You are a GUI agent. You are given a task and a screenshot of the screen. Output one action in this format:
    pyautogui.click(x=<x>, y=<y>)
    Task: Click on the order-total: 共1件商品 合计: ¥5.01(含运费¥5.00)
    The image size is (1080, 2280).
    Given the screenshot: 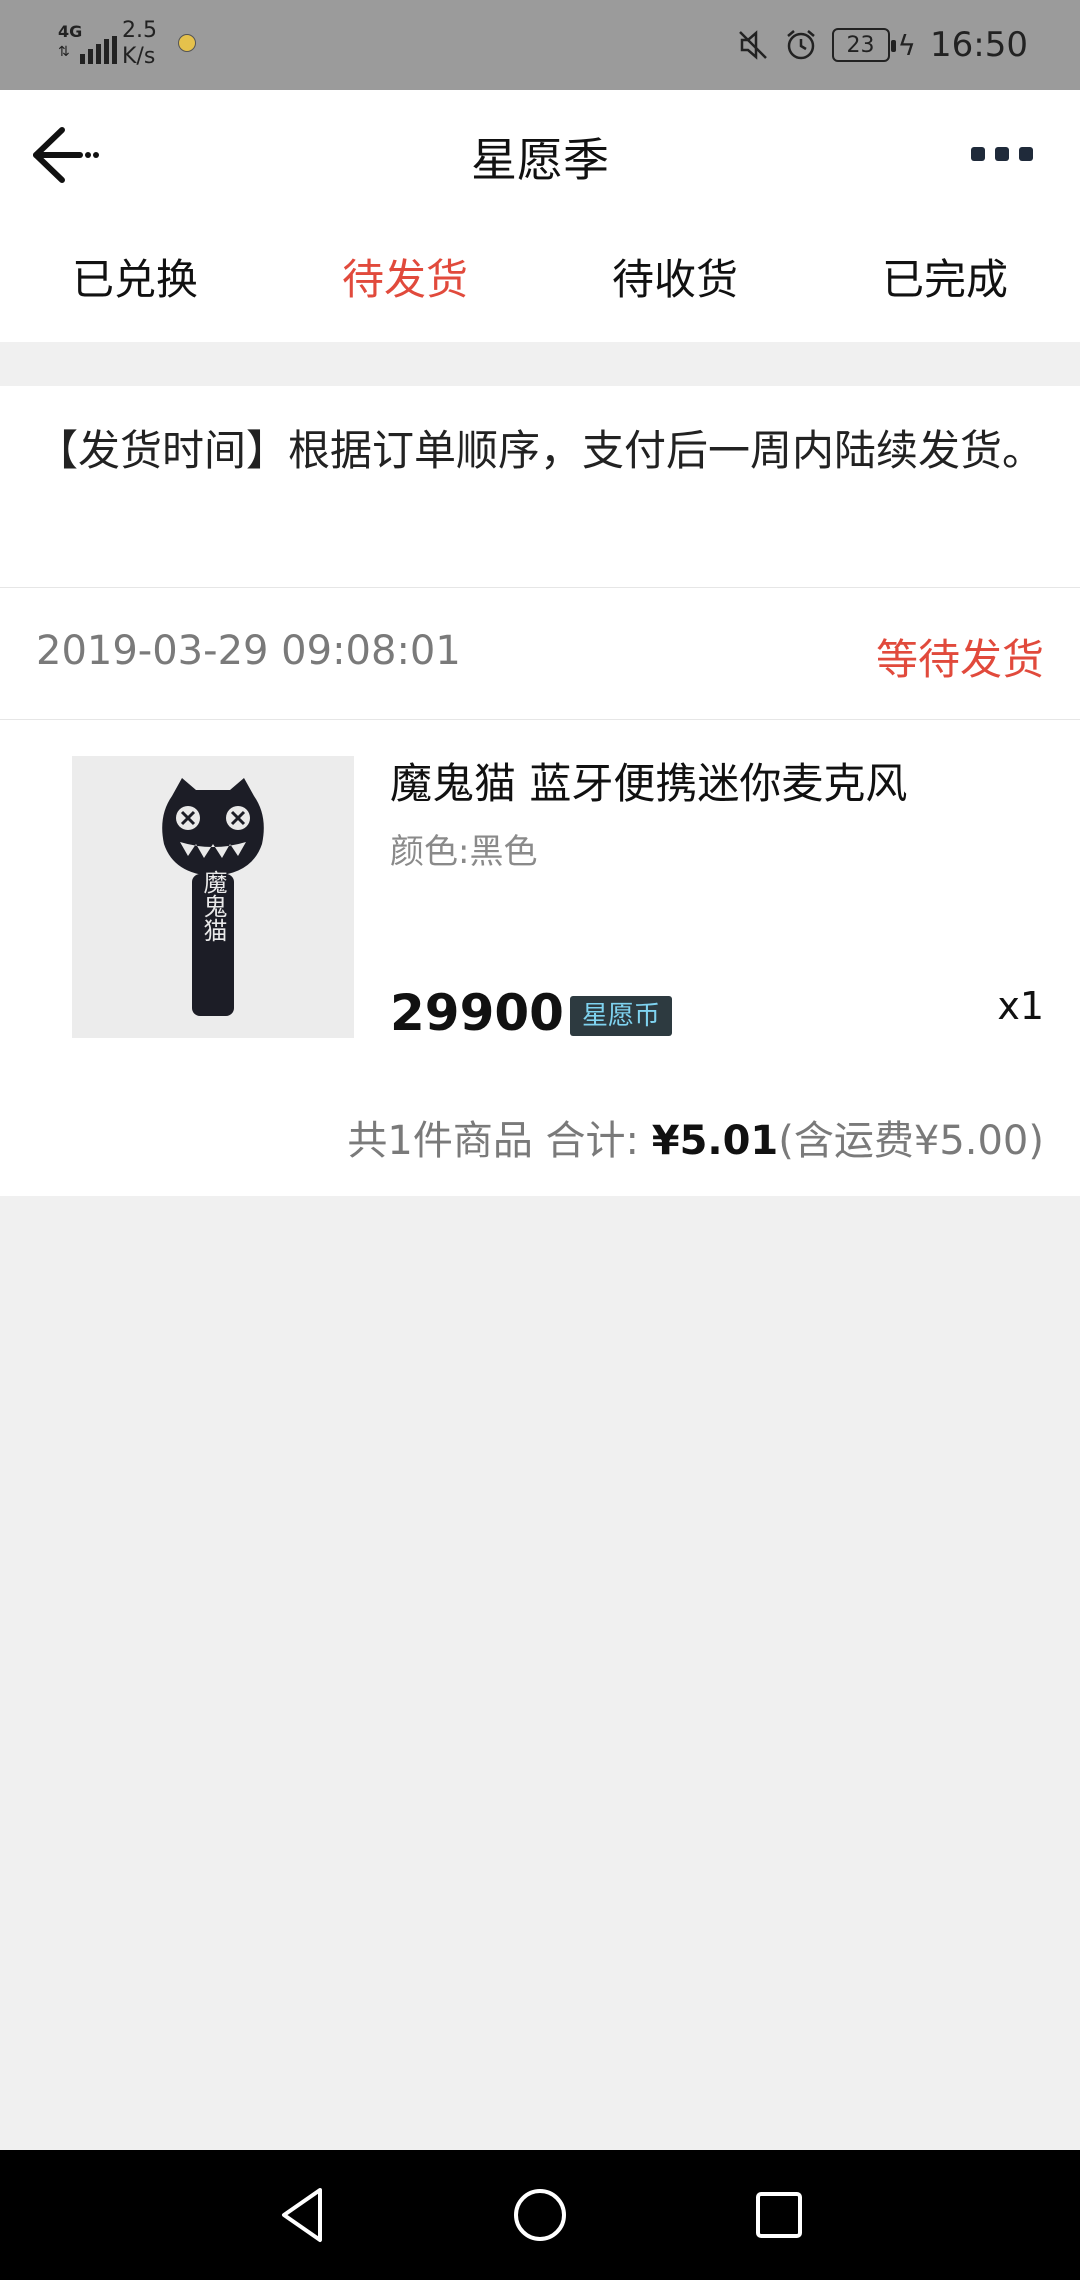 What is the action you would take?
    pyautogui.click(x=695, y=1137)
    